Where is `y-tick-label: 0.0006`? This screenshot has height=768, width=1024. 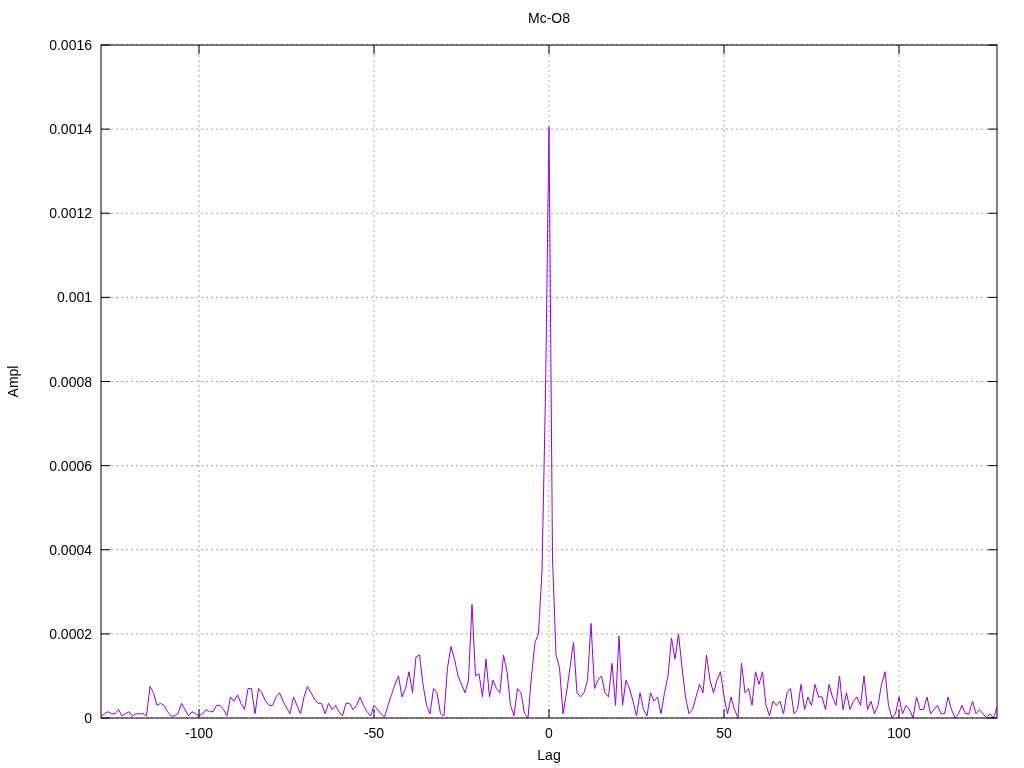 y-tick-label: 0.0006 is located at coordinates (70, 465).